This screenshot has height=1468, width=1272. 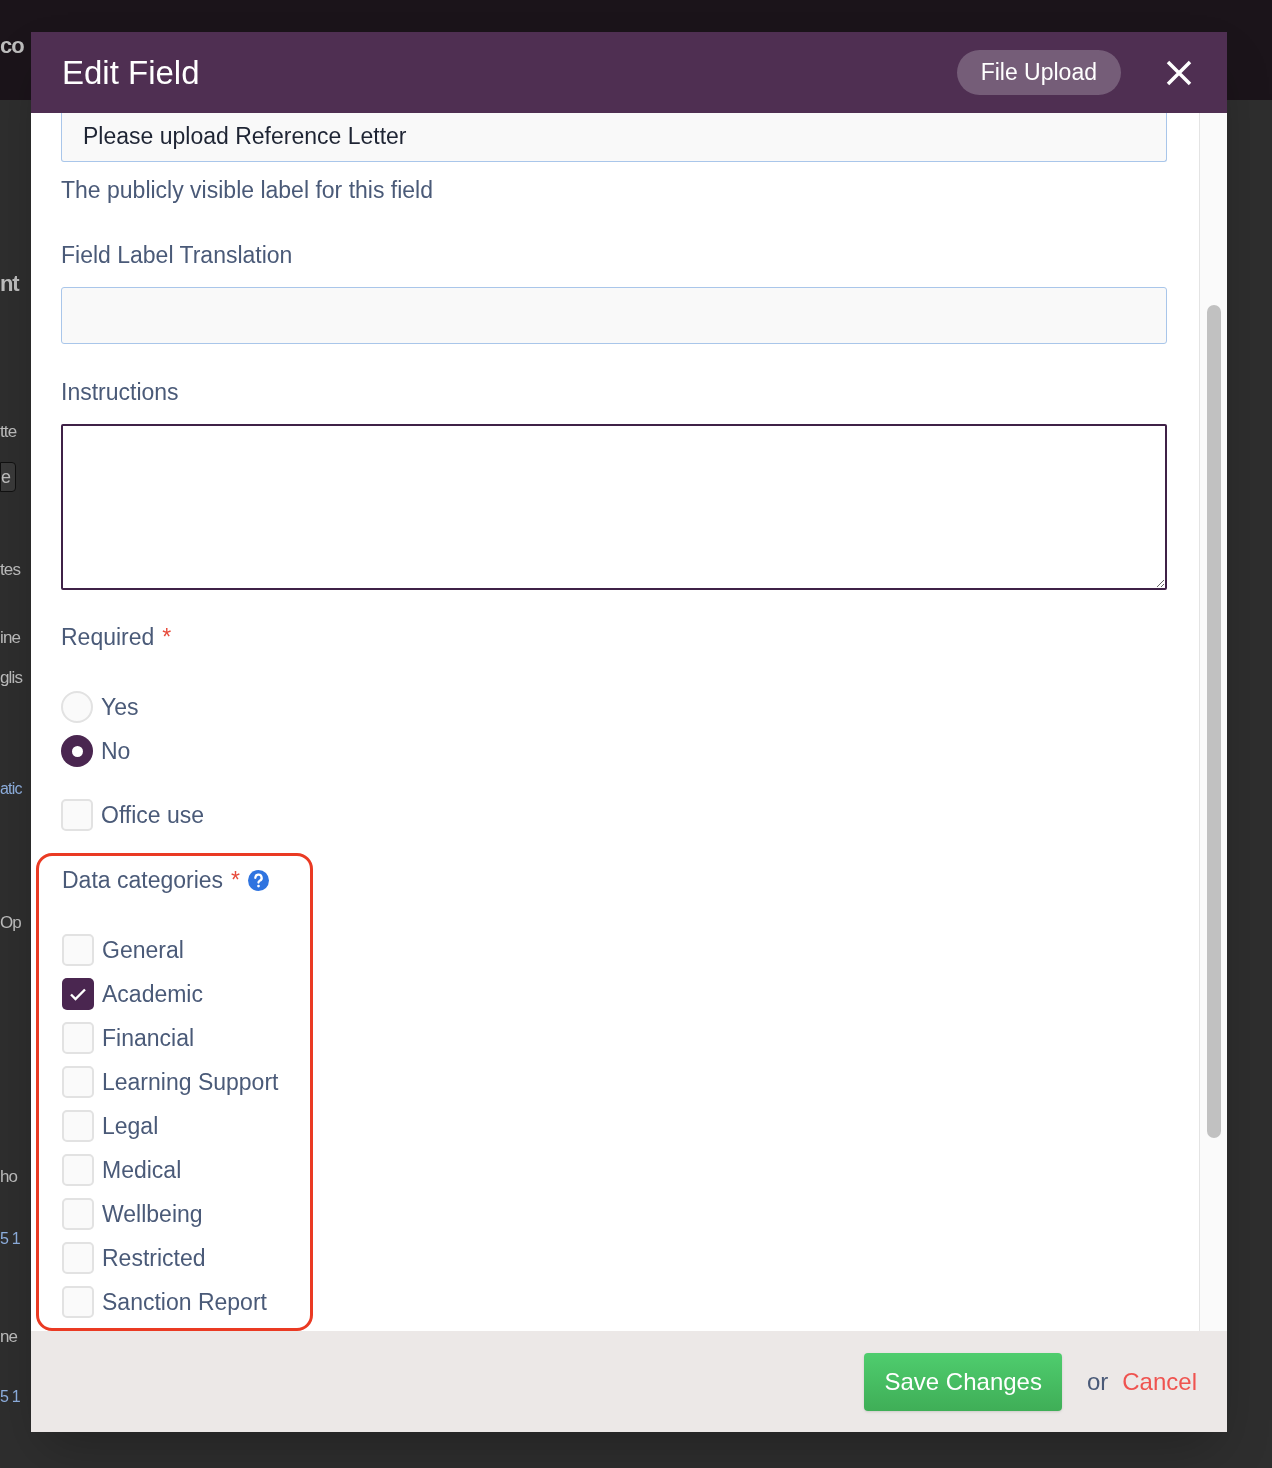 I want to click on checkbox-label: Sanction Report, so click(x=184, y=1302).